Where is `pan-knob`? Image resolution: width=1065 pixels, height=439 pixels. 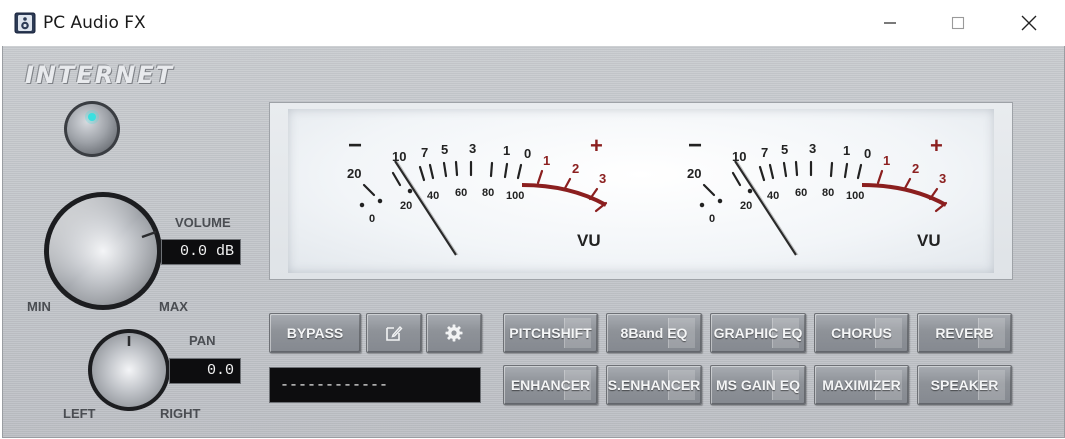
pan-knob is located at coordinates (129, 370).